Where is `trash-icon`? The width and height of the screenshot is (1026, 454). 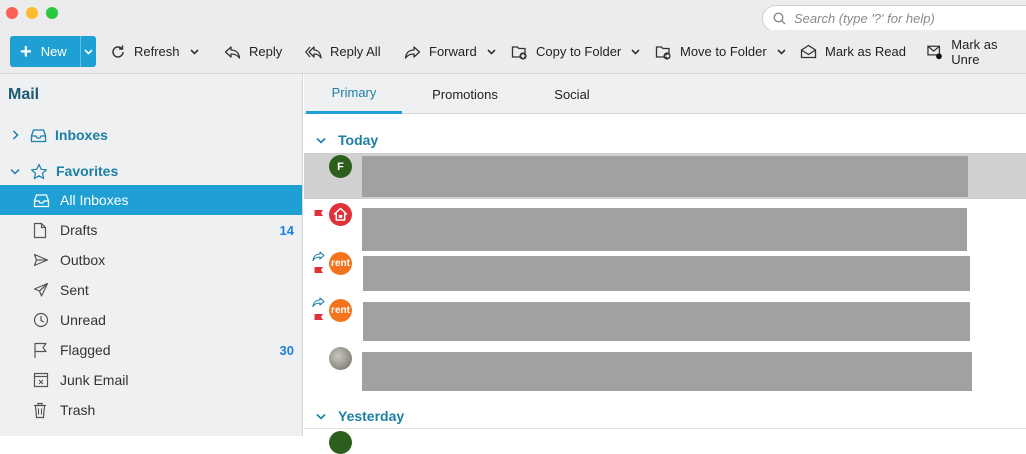
trash-icon is located at coordinates (40, 410).